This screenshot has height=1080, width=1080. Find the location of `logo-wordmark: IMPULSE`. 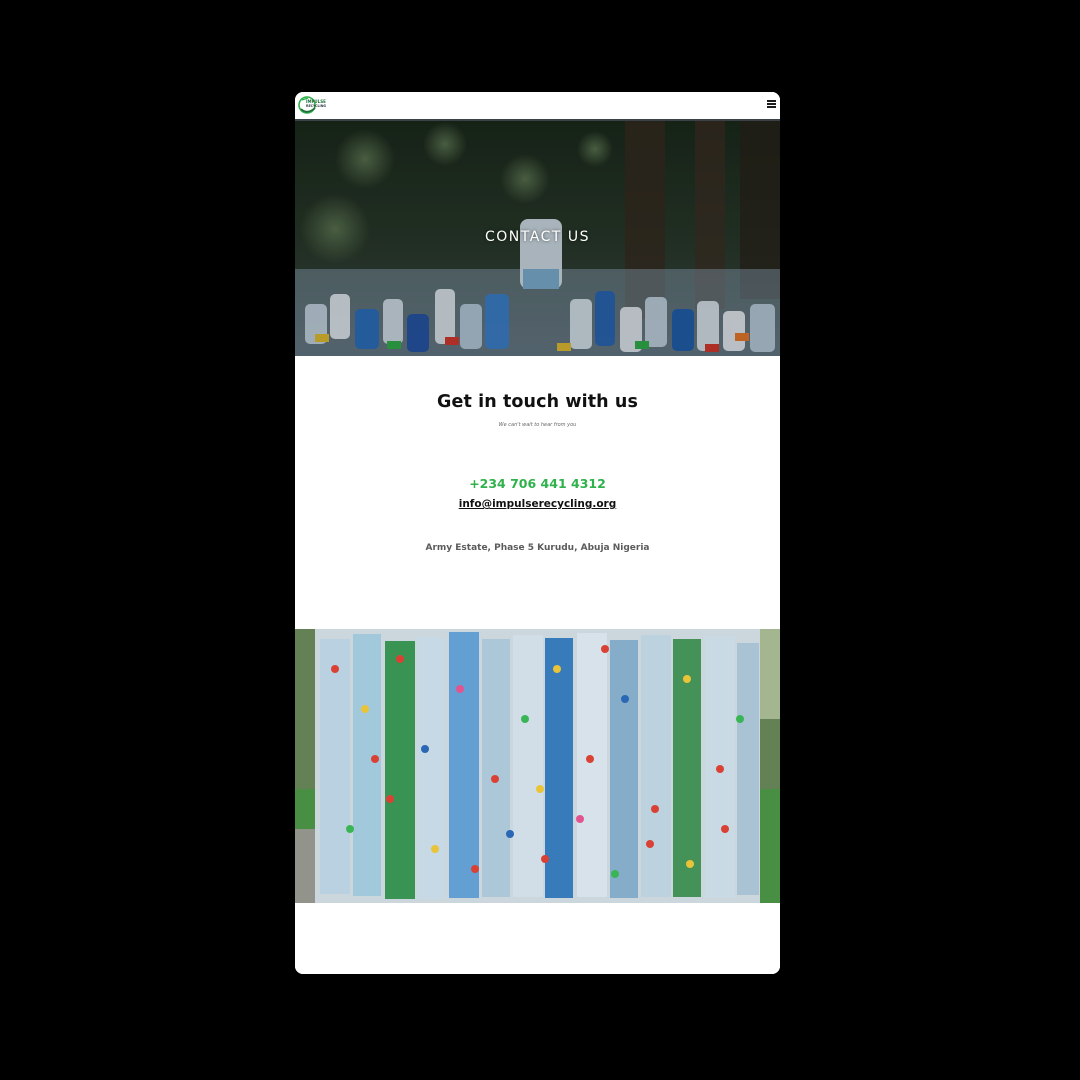

logo-wordmark: IMPULSE is located at coordinates (316, 101).